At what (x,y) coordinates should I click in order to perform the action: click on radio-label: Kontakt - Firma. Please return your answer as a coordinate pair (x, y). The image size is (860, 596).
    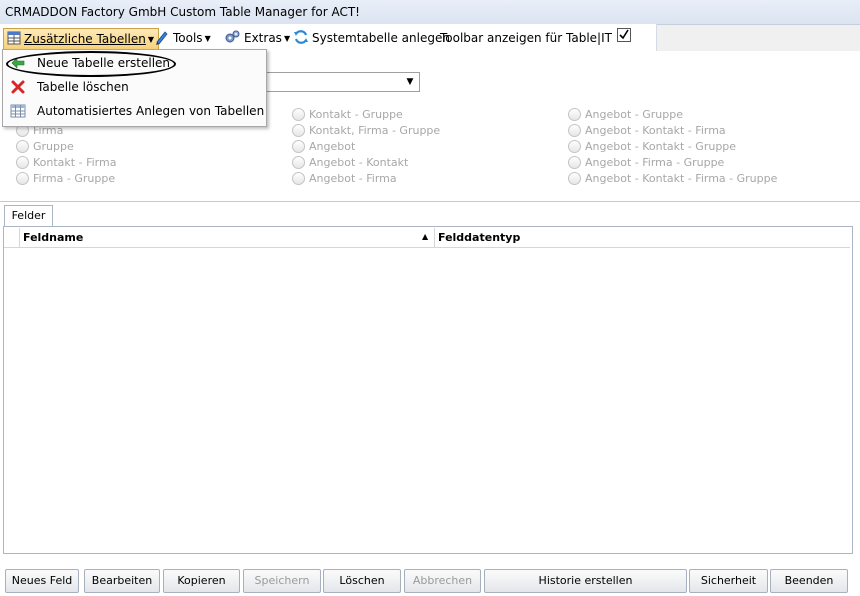
    Looking at the image, I should click on (75, 162).